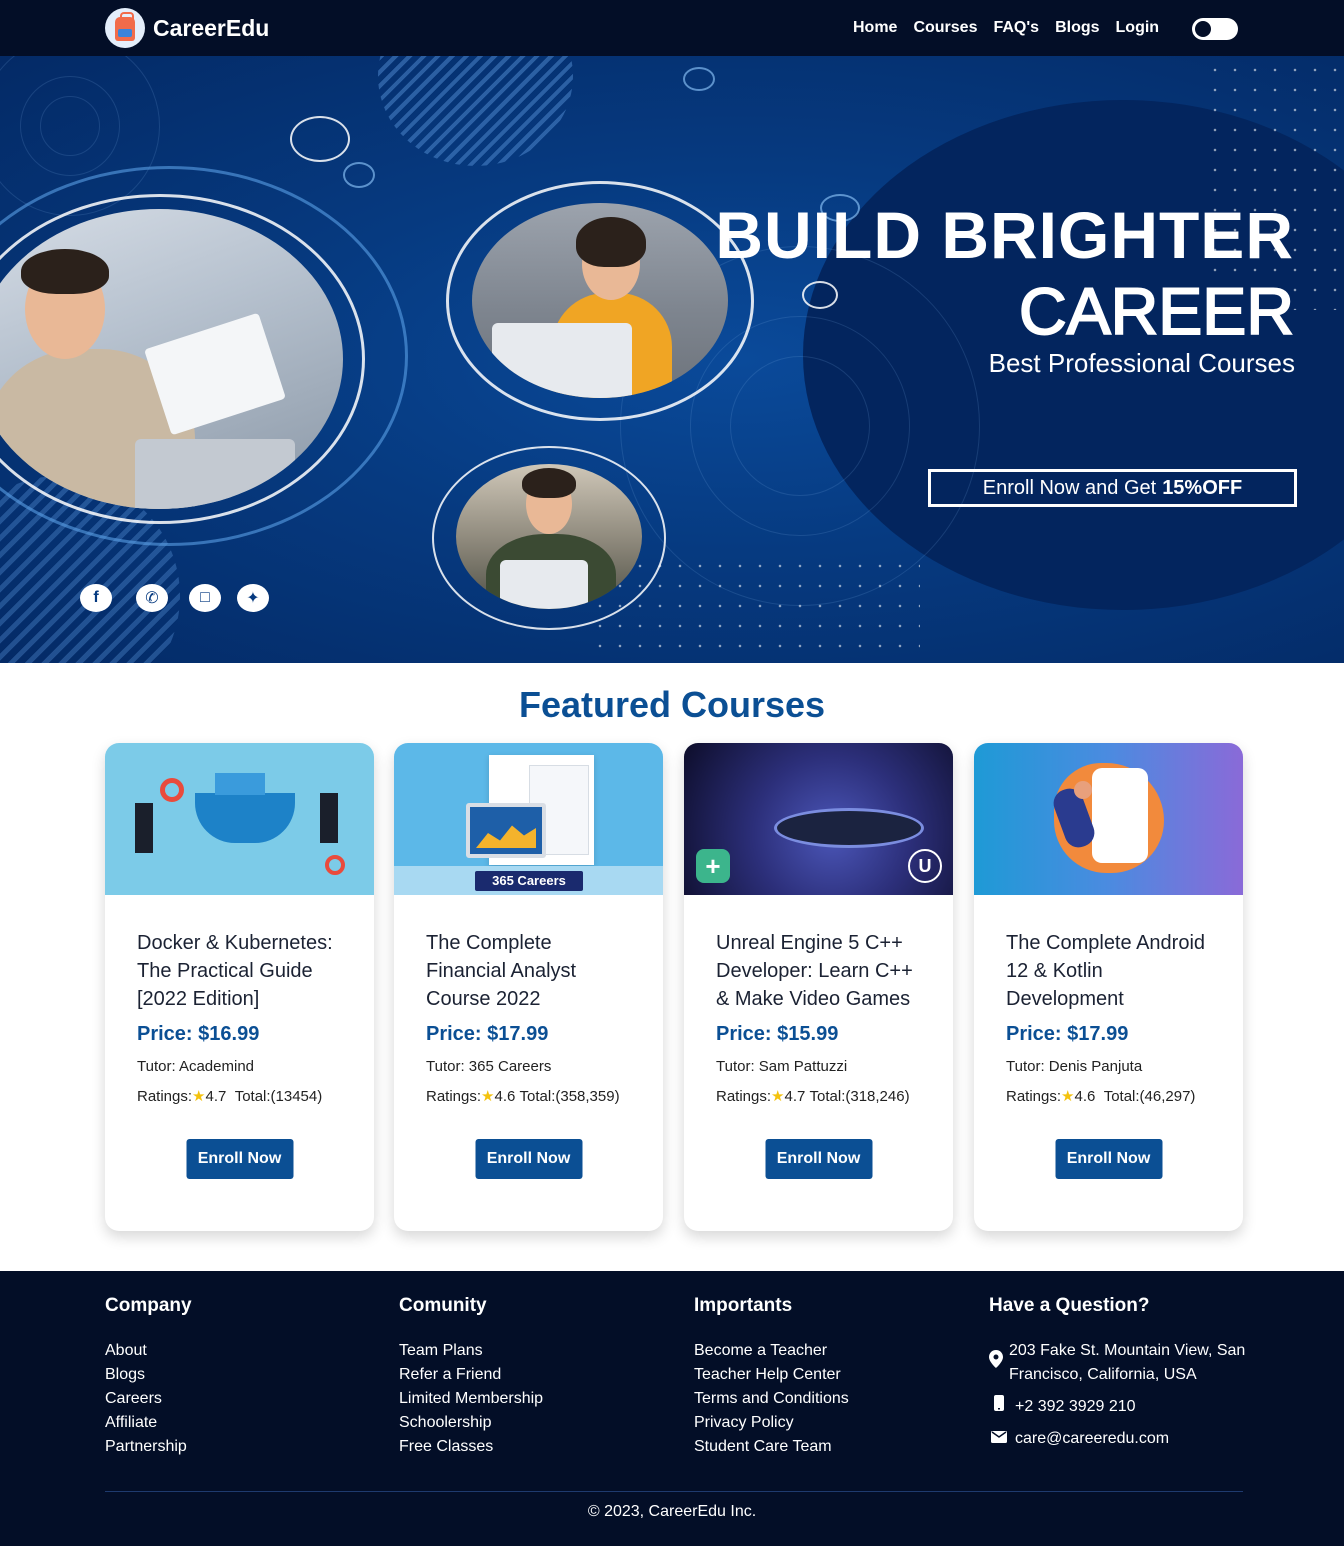 The image size is (1344, 1546). I want to click on copyright-text: © 2023, CareerEdu Inc., so click(672, 1511).